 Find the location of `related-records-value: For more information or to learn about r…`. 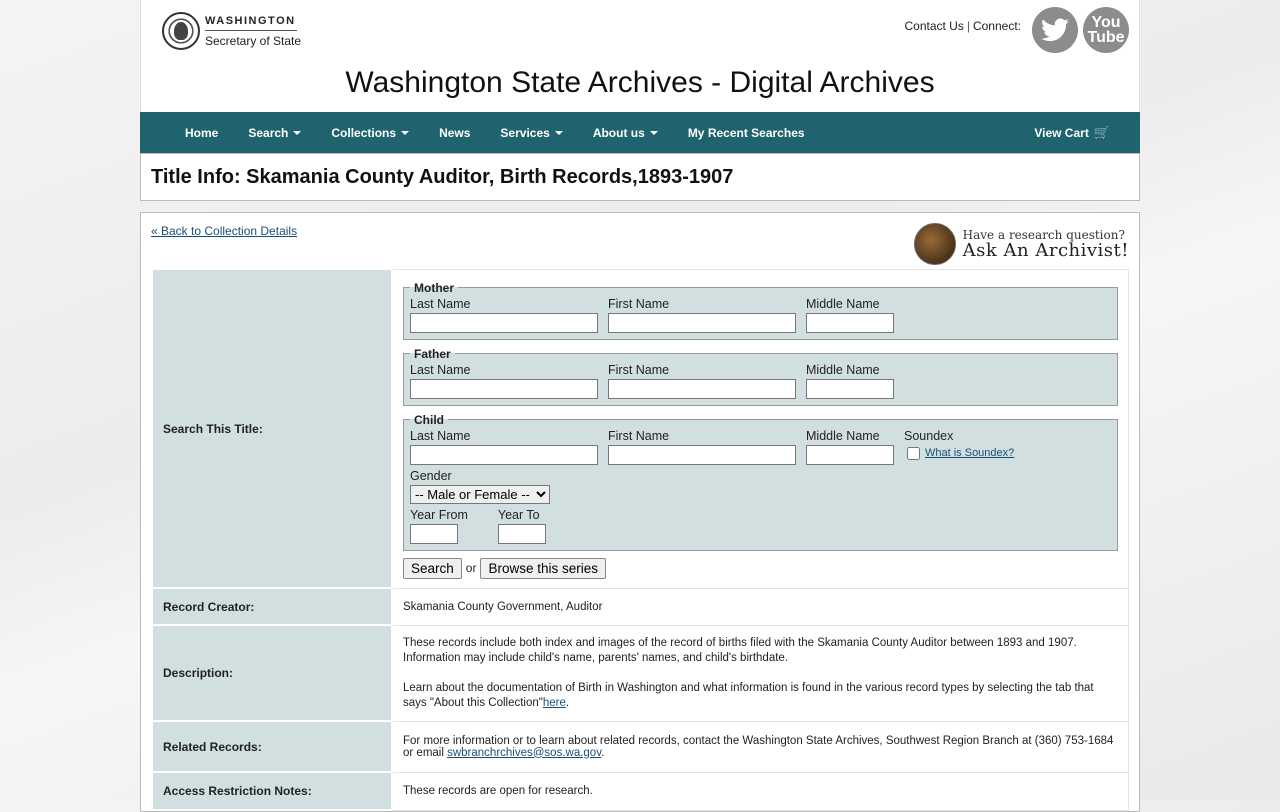

related-records-value: For more information or to learn about r… is located at coordinates (760, 746).